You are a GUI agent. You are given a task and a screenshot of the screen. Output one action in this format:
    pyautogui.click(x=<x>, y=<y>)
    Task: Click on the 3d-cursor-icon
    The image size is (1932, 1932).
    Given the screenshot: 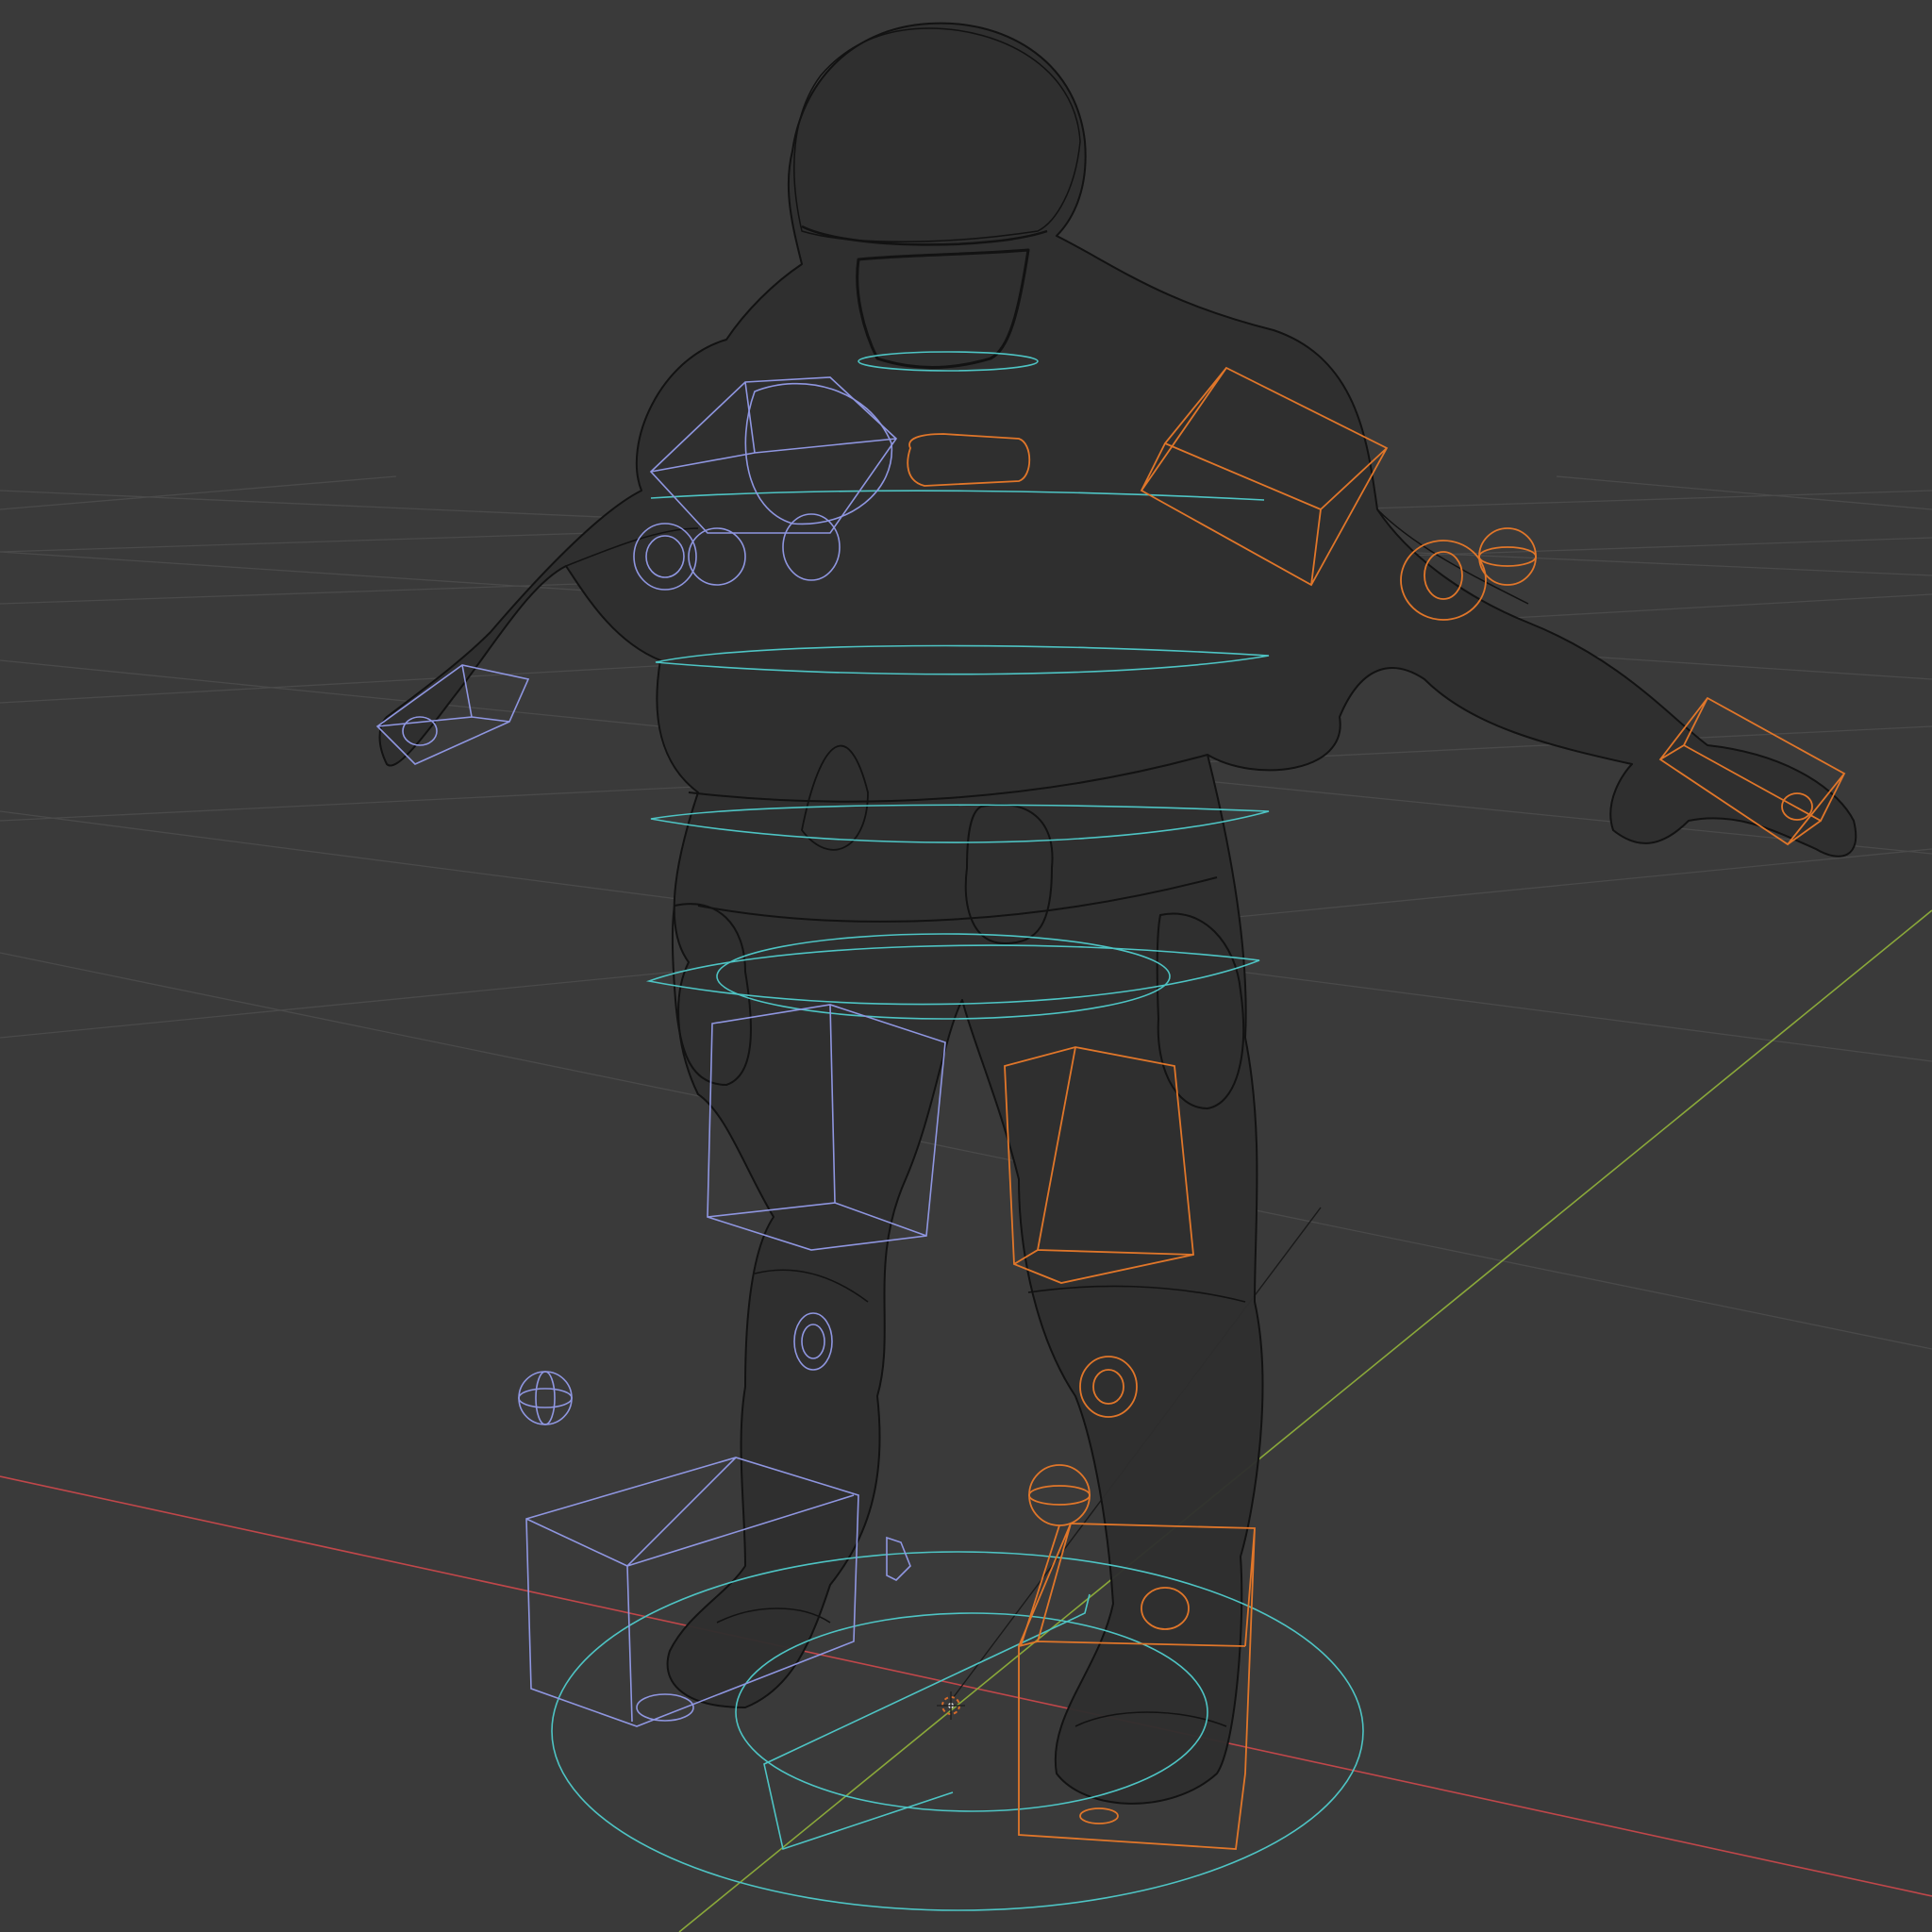 What is the action you would take?
    pyautogui.click(x=951, y=1706)
    